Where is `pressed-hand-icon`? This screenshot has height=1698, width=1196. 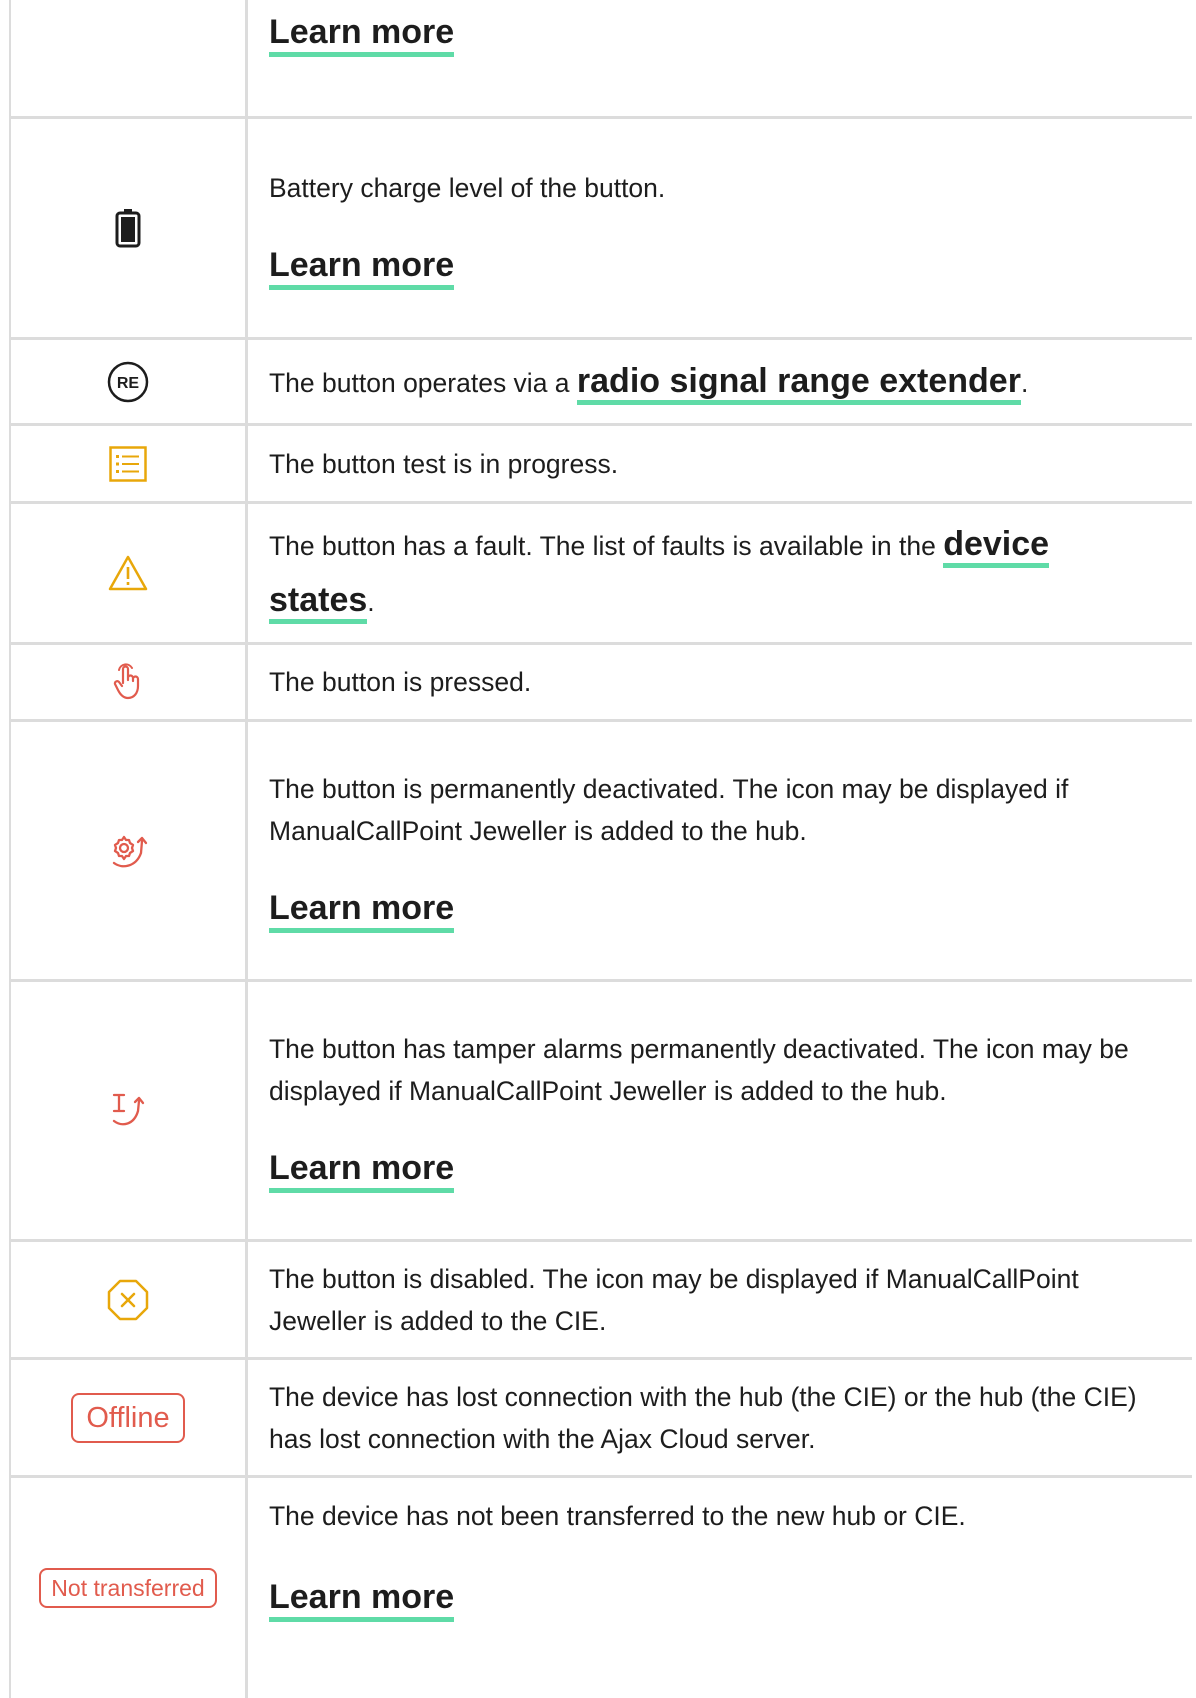 pressed-hand-icon is located at coordinates (126, 681).